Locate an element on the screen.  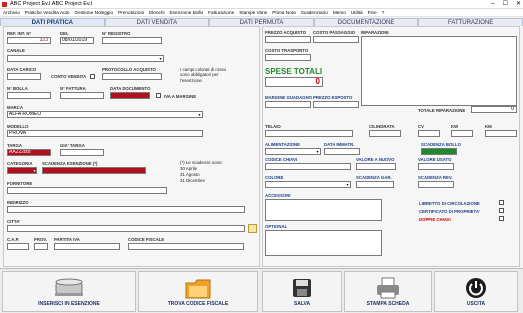
tab-dati-permuta: DATI PERMUTA is located at coordinates (261, 22).